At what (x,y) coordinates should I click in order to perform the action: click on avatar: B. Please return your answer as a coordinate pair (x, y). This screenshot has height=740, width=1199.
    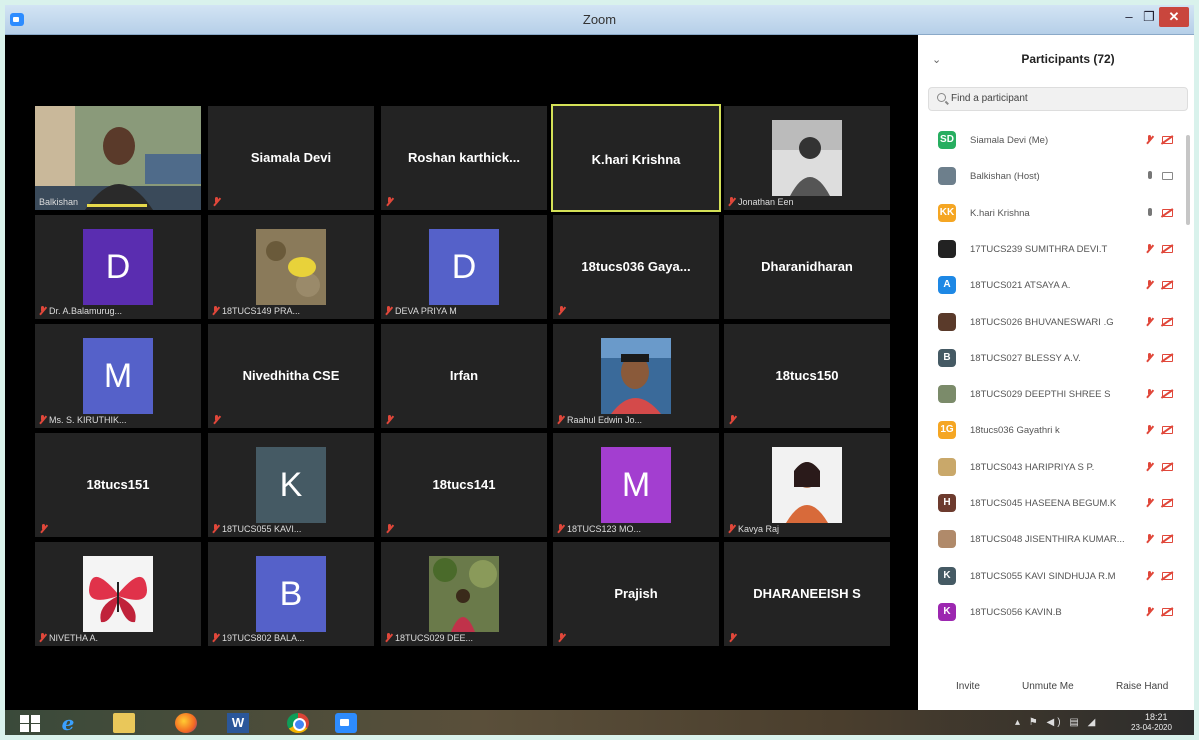
    Looking at the image, I should click on (291, 594).